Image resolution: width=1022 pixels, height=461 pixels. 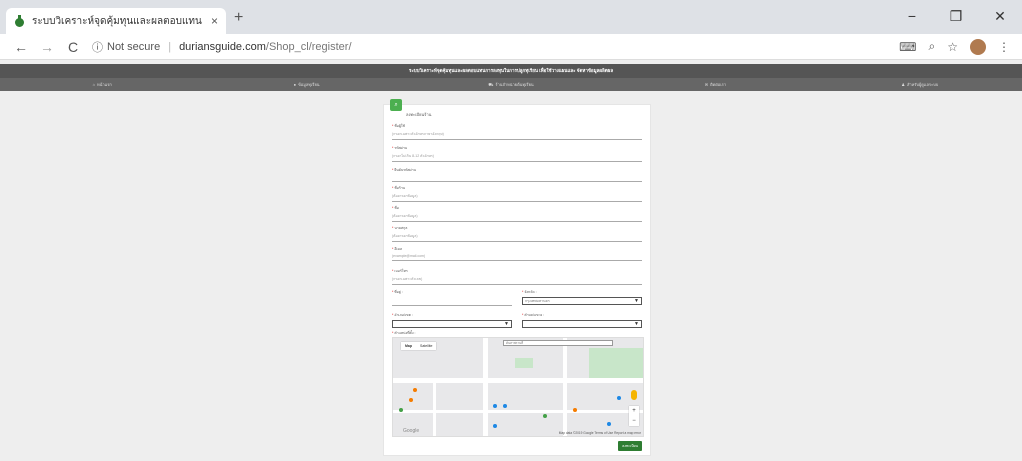 What do you see at coordinates (309, 84) in the screenshot?
I see `nav-item-label: ข้อมูลทุเรียน` at bounding box center [309, 84].